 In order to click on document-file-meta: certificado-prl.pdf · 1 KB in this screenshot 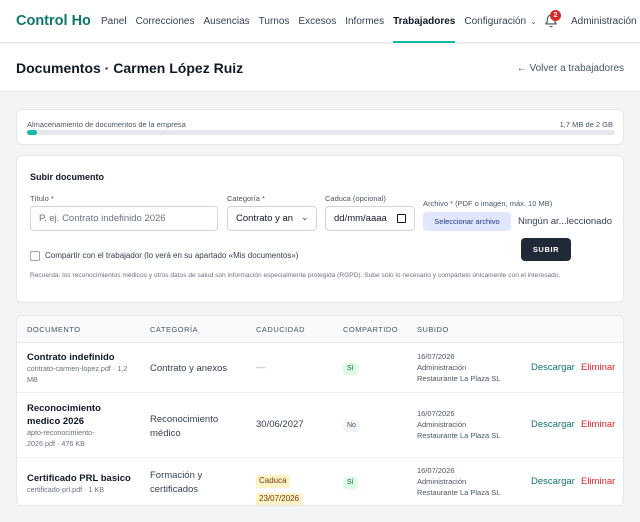, I will do `click(66, 489)`.